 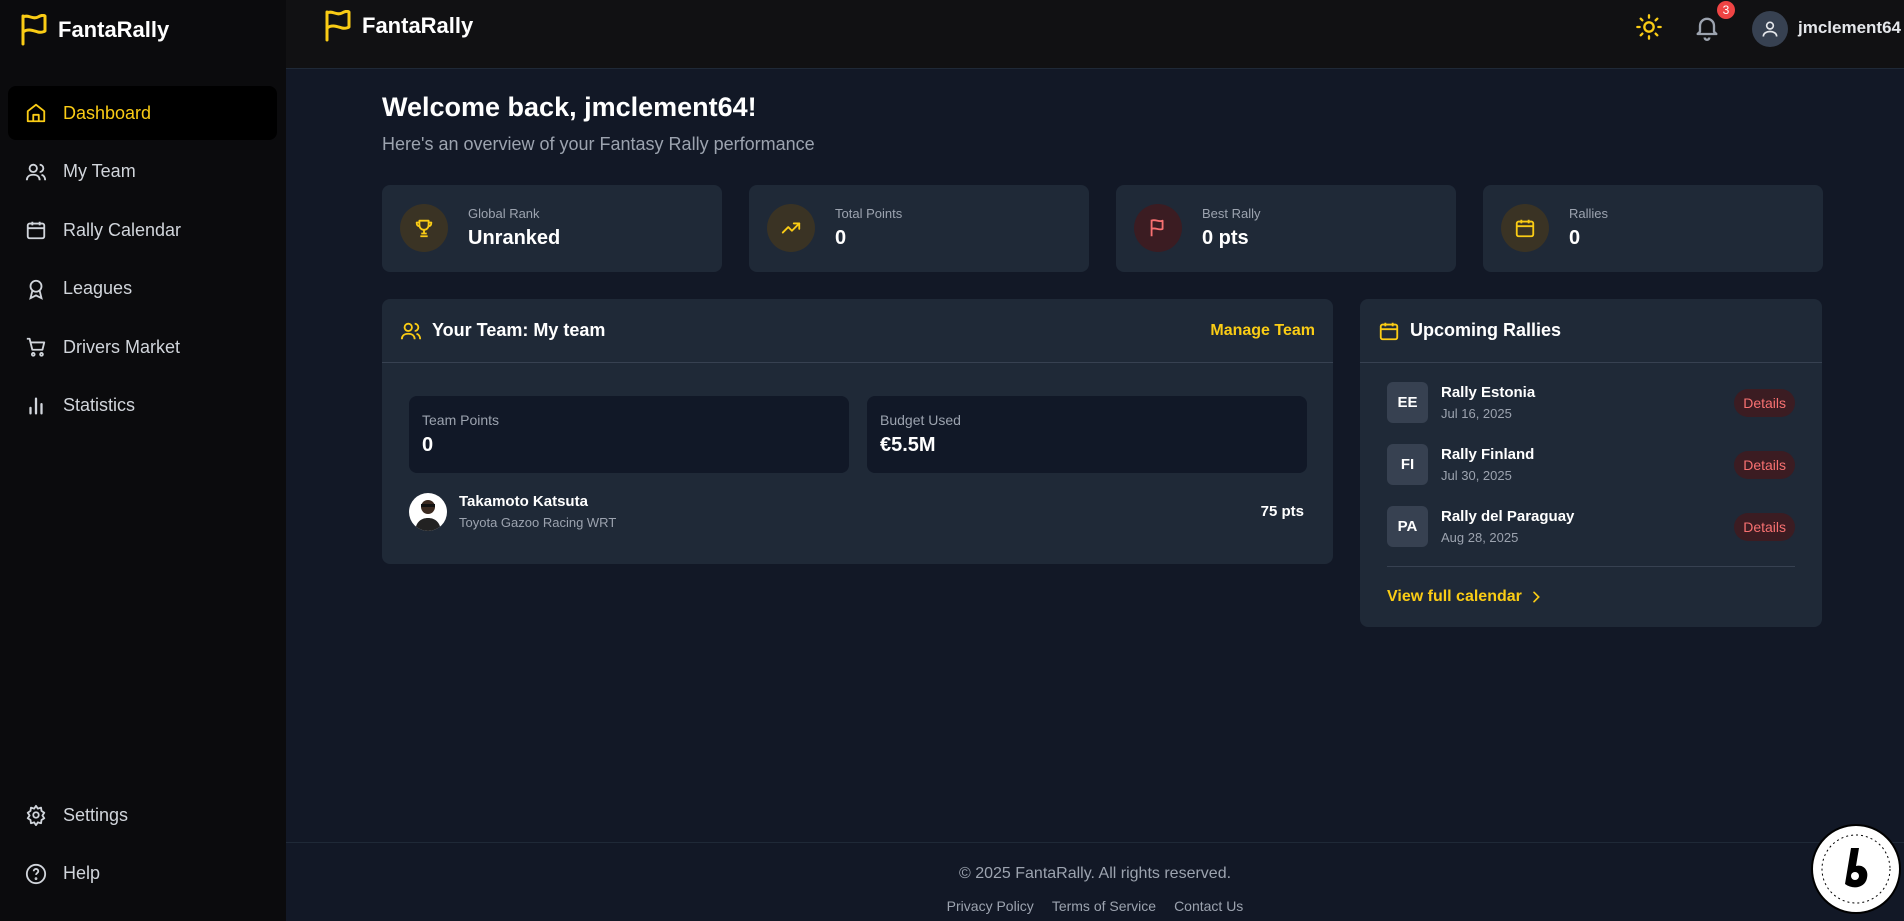 I want to click on calendar-icon-wrap, so click(x=1525, y=228).